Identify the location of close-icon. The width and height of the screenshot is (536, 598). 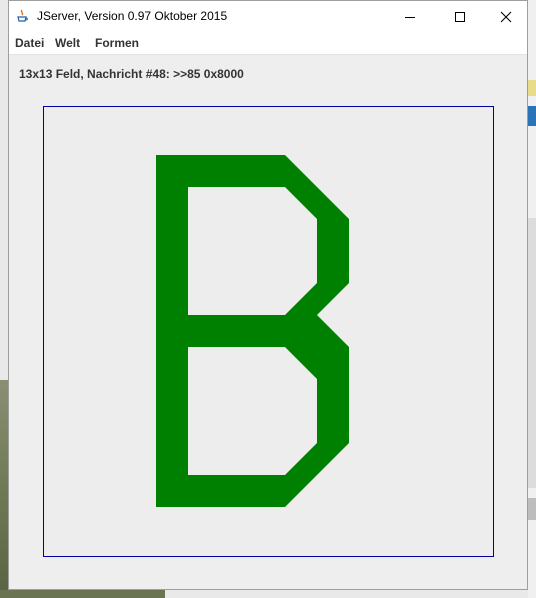
(506, 16).